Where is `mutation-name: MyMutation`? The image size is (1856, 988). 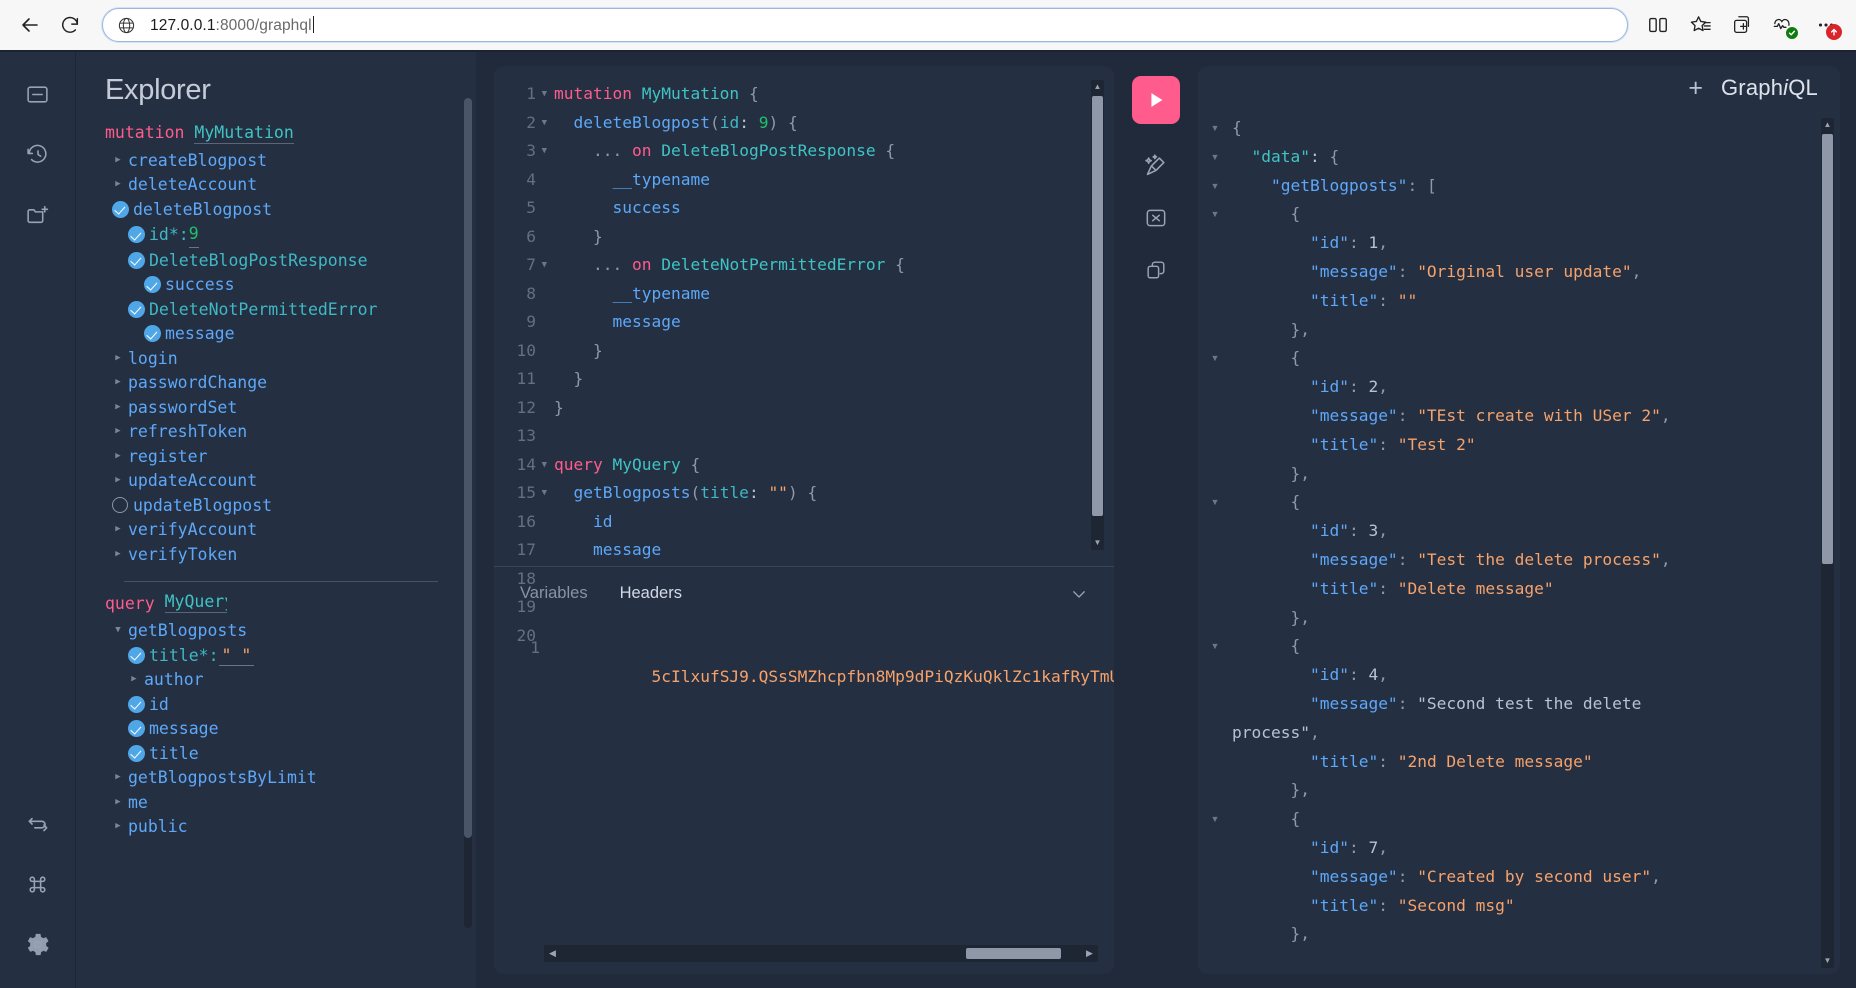 mutation-name: MyMutation is located at coordinates (244, 133).